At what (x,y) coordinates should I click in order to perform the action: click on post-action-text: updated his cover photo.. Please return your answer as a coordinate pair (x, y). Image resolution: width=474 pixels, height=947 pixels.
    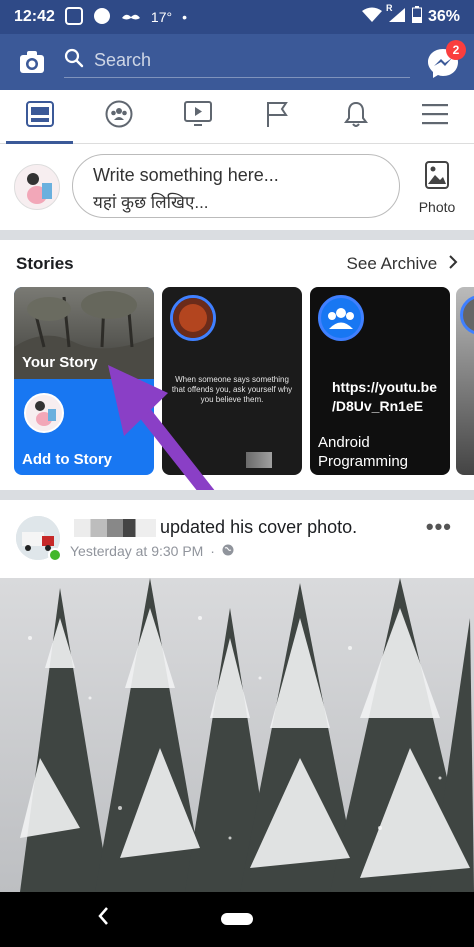
    Looking at the image, I should click on (259, 527).